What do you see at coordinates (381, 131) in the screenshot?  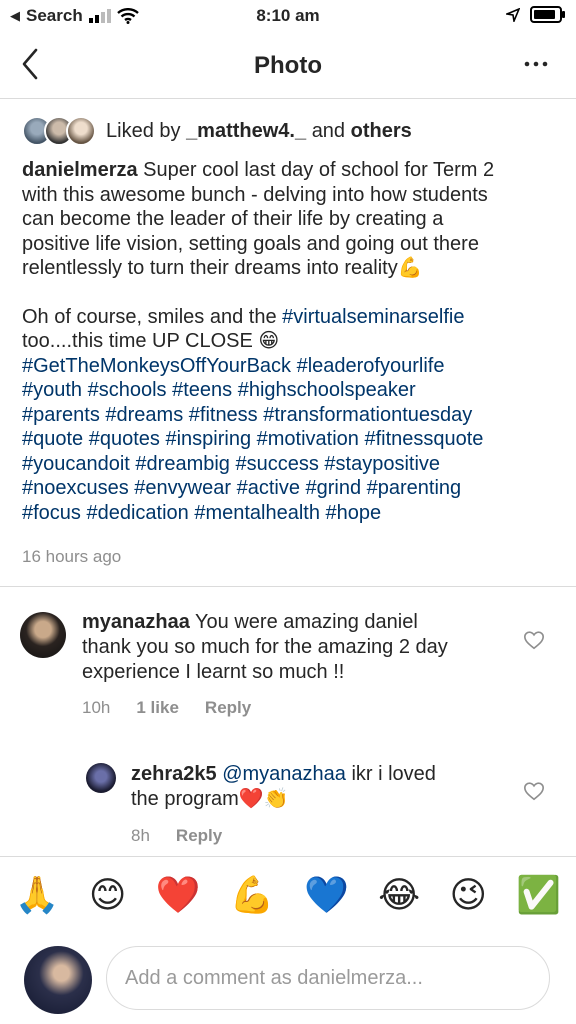 I see `liked-by-others: others` at bounding box center [381, 131].